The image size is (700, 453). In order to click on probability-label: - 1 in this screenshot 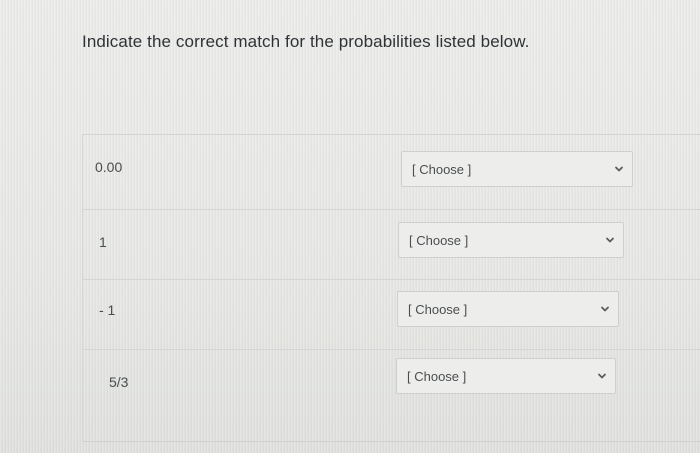, I will do `click(107, 310)`.